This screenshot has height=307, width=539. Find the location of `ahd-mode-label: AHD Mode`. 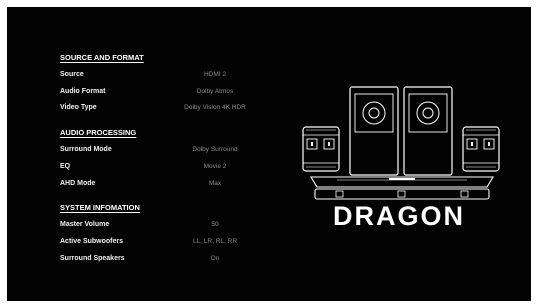

ahd-mode-label: AHD Mode is located at coordinates (78, 183).